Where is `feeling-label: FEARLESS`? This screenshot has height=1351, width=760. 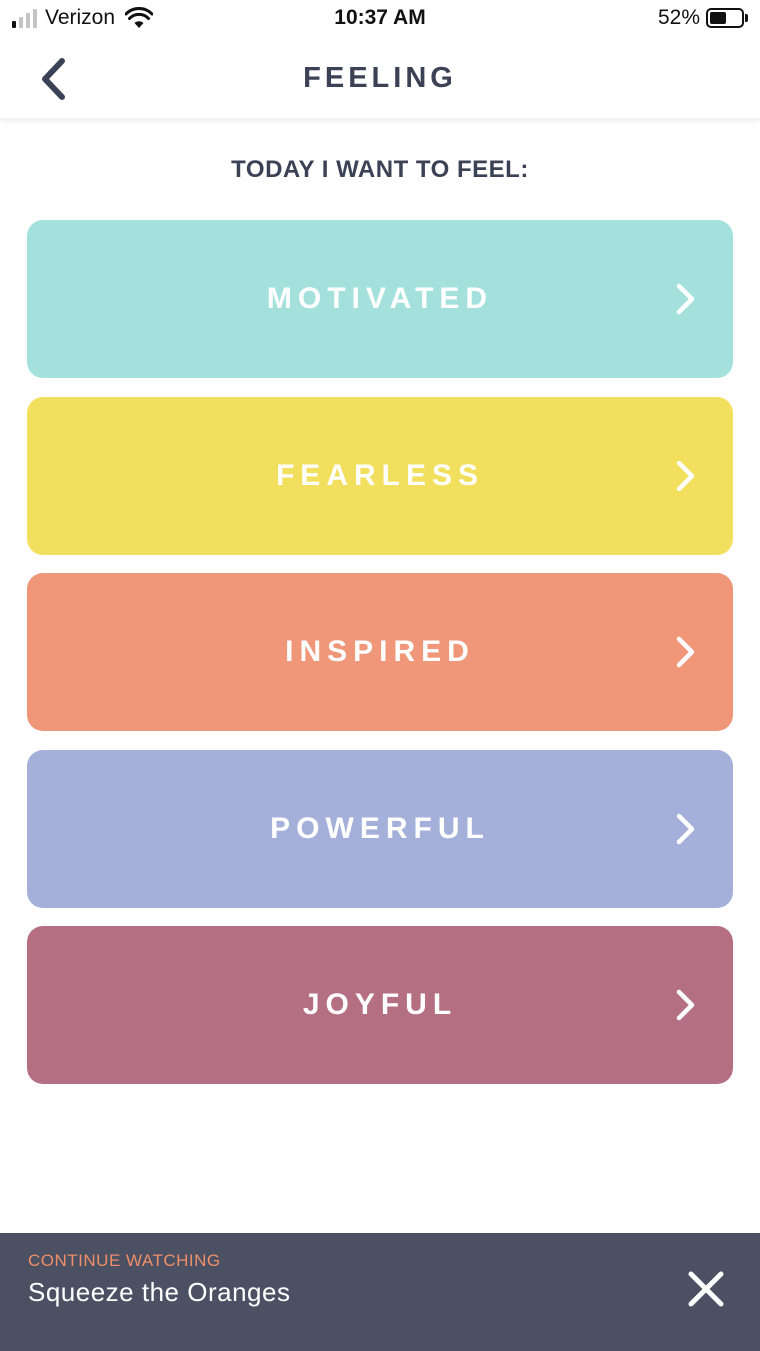
feeling-label: FEARLESS is located at coordinates (380, 475).